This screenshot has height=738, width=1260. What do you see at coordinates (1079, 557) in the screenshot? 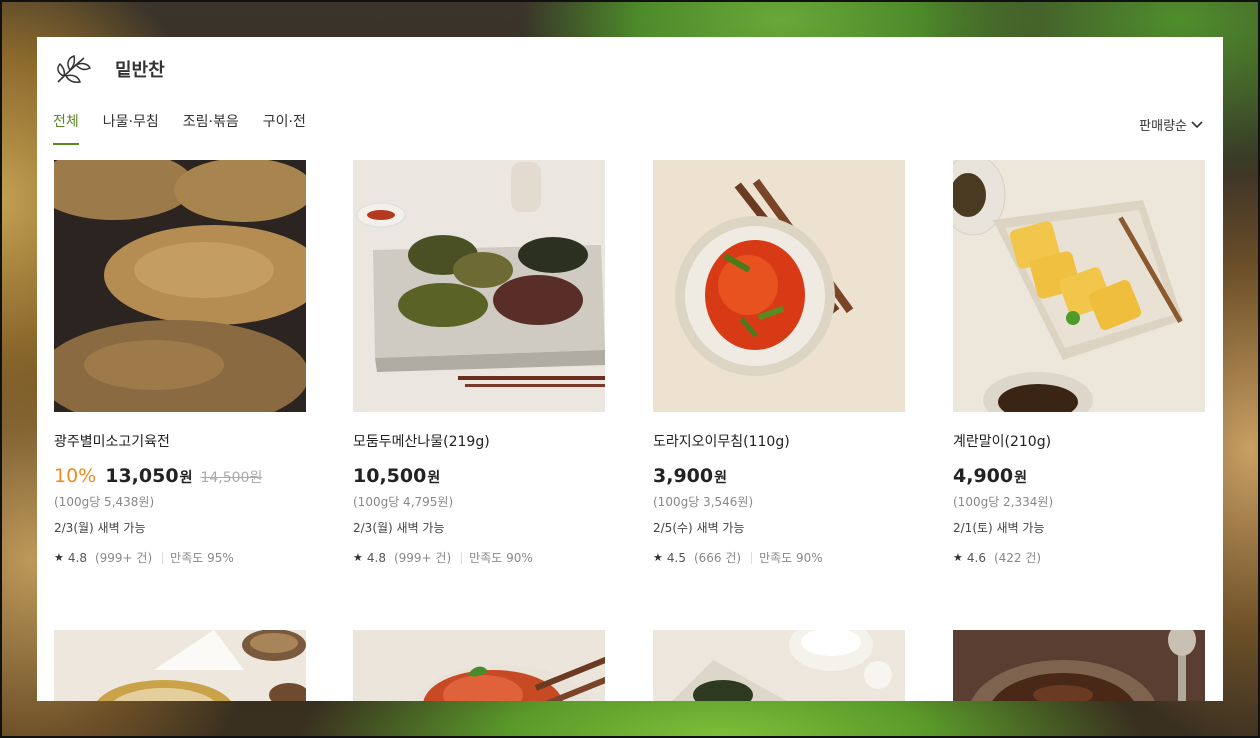
I see `rating-row: ★ 4.6 (422 건)` at bounding box center [1079, 557].